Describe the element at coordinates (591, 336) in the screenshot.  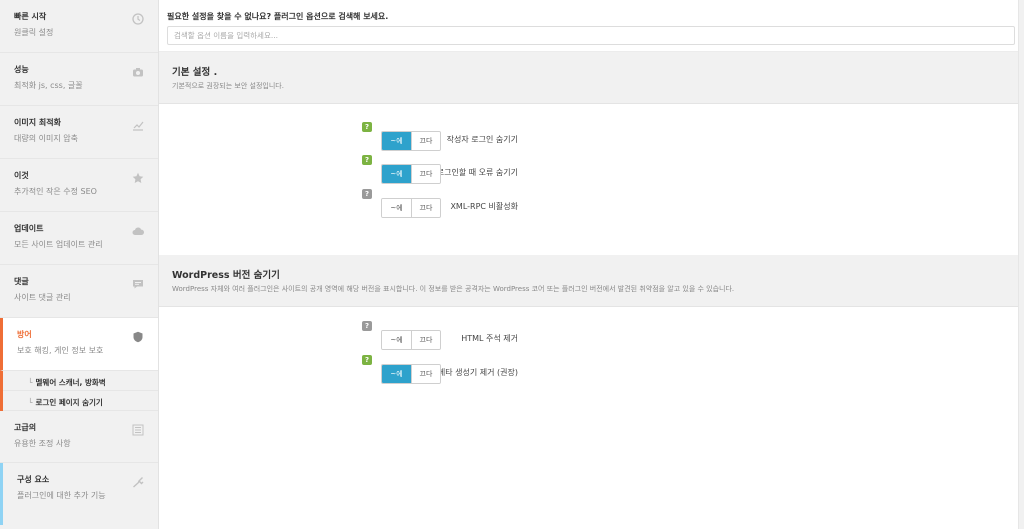
I see `option-row-remove-html-comments: HTML 주석 제거 ? ~에 끄다` at that location.